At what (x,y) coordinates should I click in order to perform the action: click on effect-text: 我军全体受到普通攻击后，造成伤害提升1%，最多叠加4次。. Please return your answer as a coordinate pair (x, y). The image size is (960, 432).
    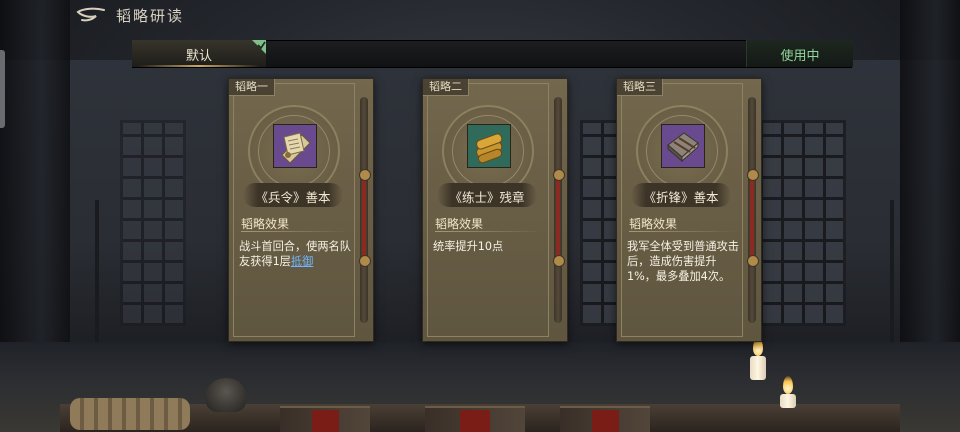
    Looking at the image, I should click on (683, 261).